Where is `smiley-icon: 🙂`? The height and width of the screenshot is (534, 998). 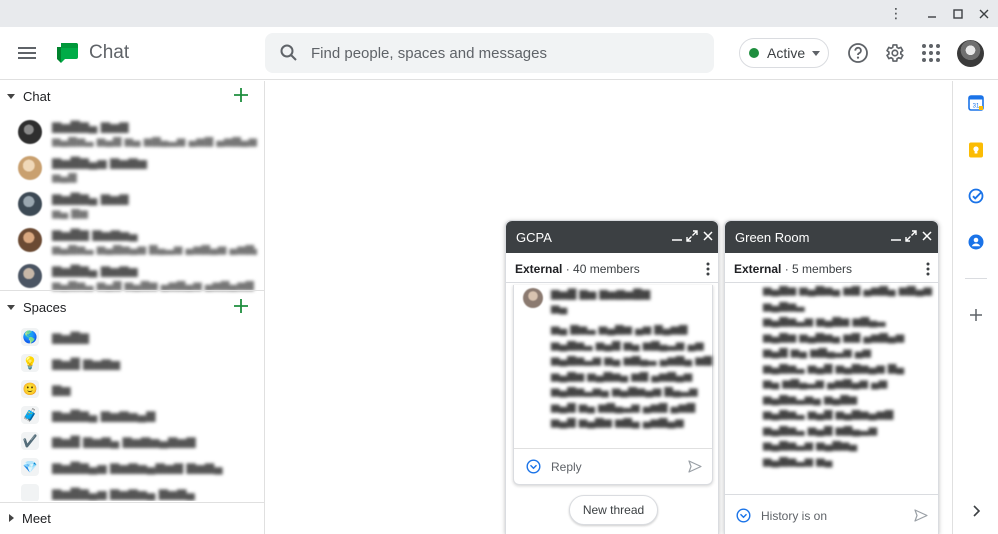 smiley-icon: 🙂 is located at coordinates (30, 389).